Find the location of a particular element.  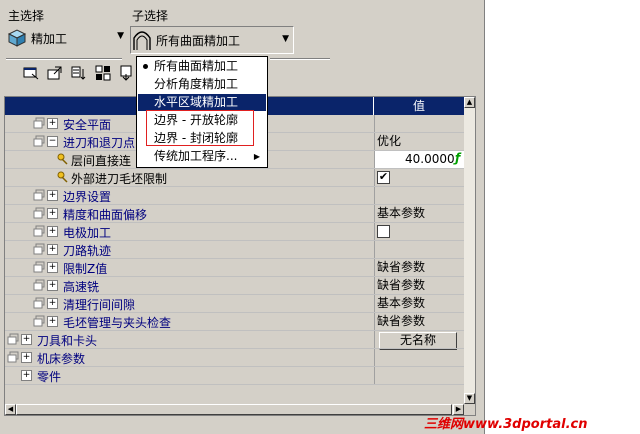

row-label: 刀具和卡头 is located at coordinates (67, 341).